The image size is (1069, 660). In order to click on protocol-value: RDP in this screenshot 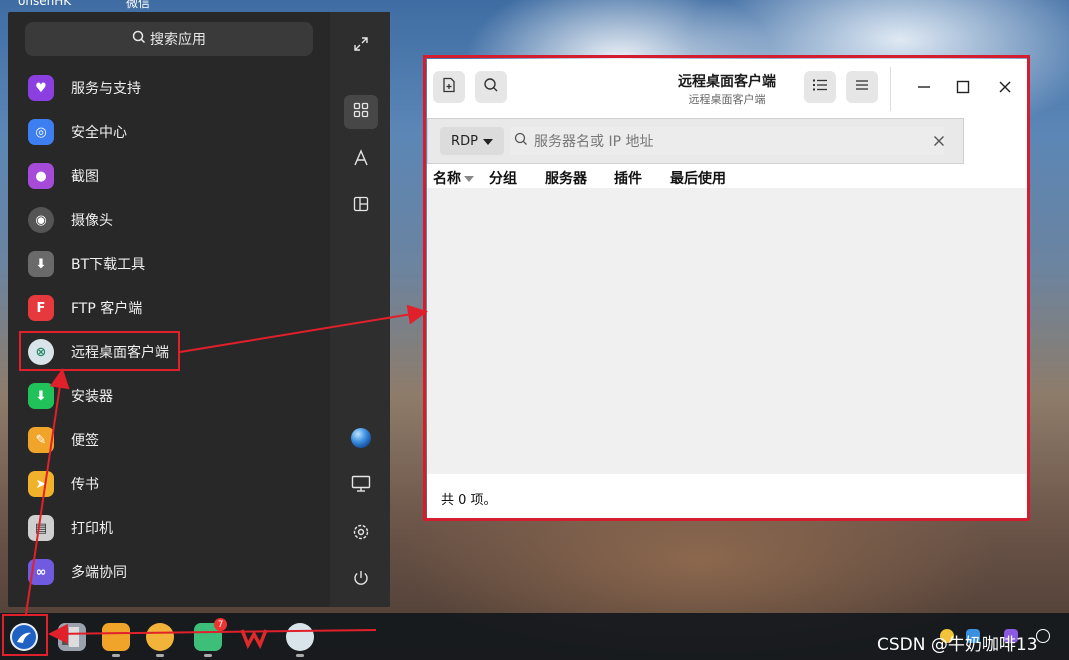, I will do `click(464, 141)`.